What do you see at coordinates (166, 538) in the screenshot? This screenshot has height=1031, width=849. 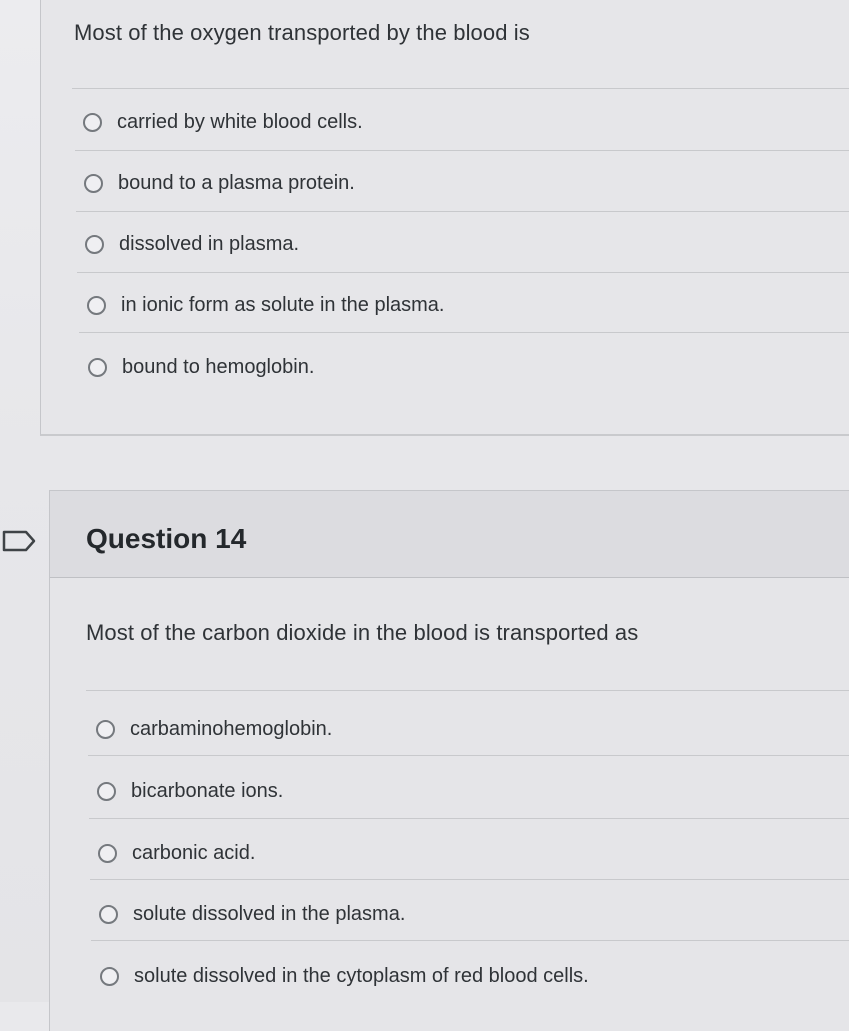 I see `question-title: Question 14` at bounding box center [166, 538].